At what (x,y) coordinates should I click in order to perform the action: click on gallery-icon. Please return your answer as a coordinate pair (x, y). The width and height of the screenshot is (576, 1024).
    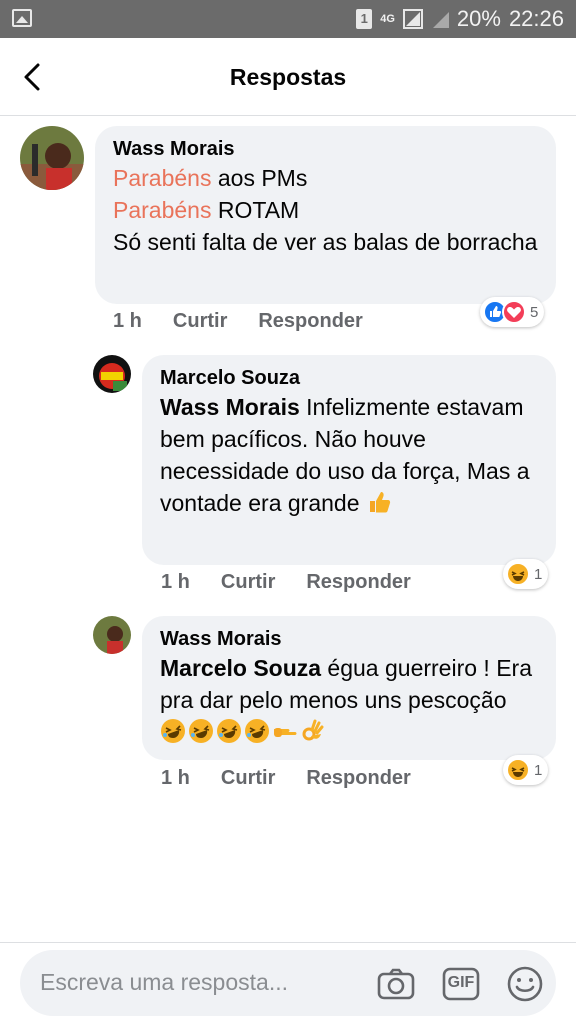
    Looking at the image, I should click on (22, 18).